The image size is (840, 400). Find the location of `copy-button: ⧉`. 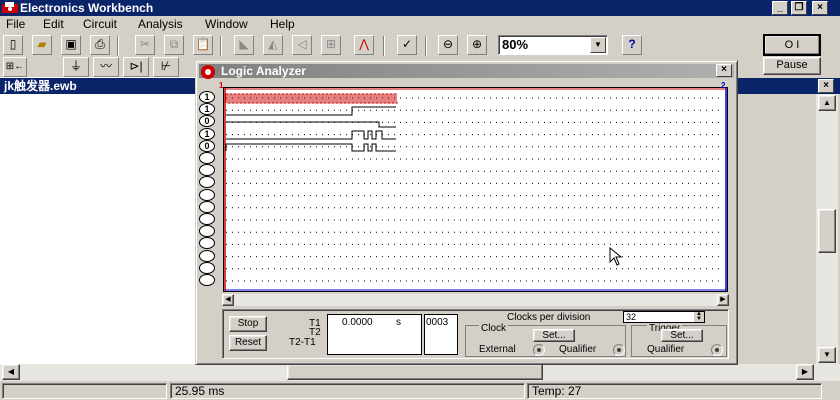

copy-button: ⧉ is located at coordinates (174, 45).